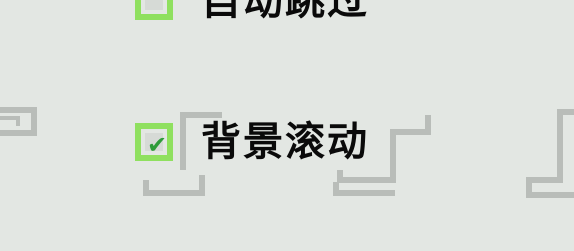  I want to click on option-background-scroll: ✔ 背景滚动, so click(252, 142).